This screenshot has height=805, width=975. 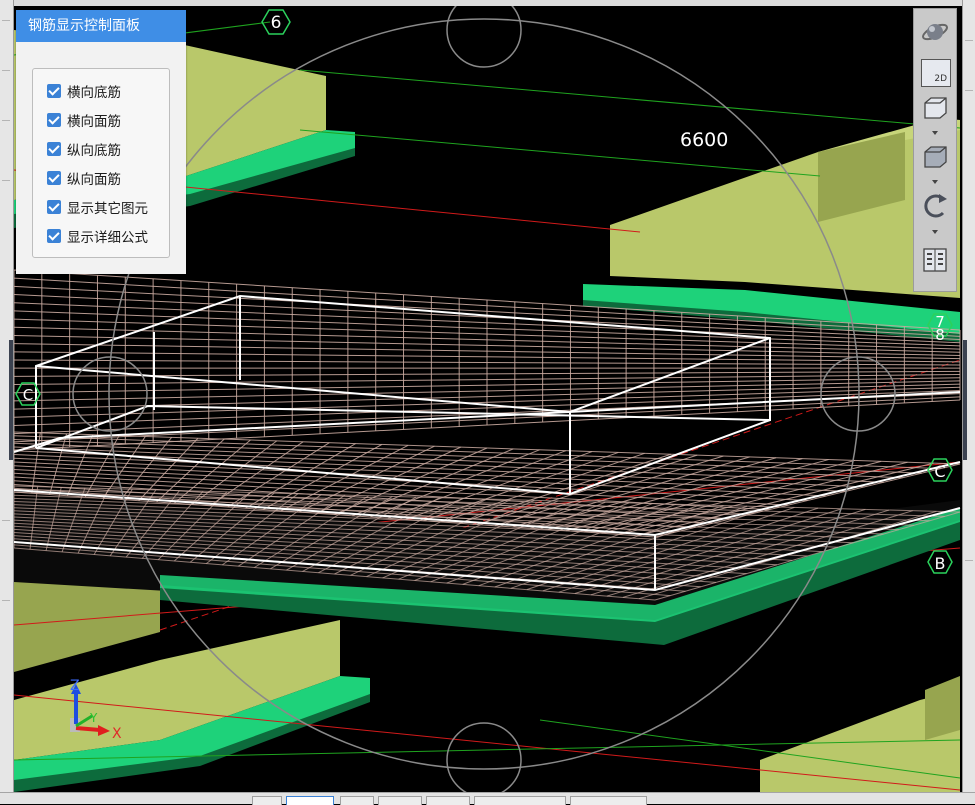 I want to click on option-label: 纵向底筋, so click(x=94, y=151).